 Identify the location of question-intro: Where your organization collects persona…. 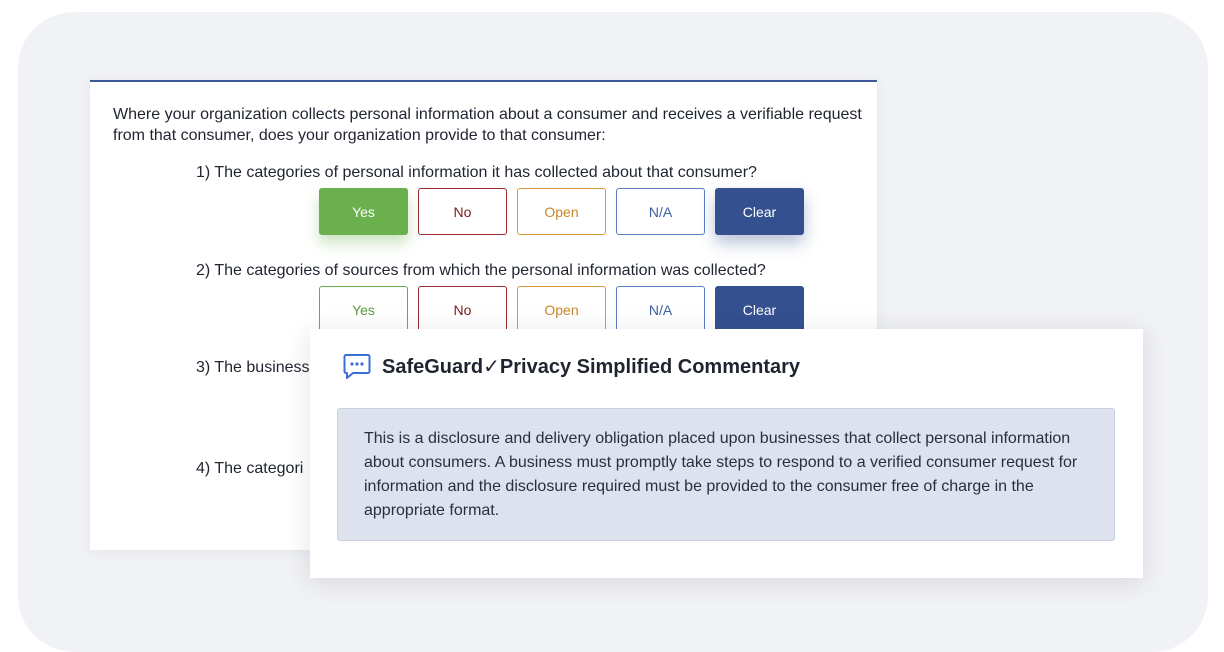
(487, 125).